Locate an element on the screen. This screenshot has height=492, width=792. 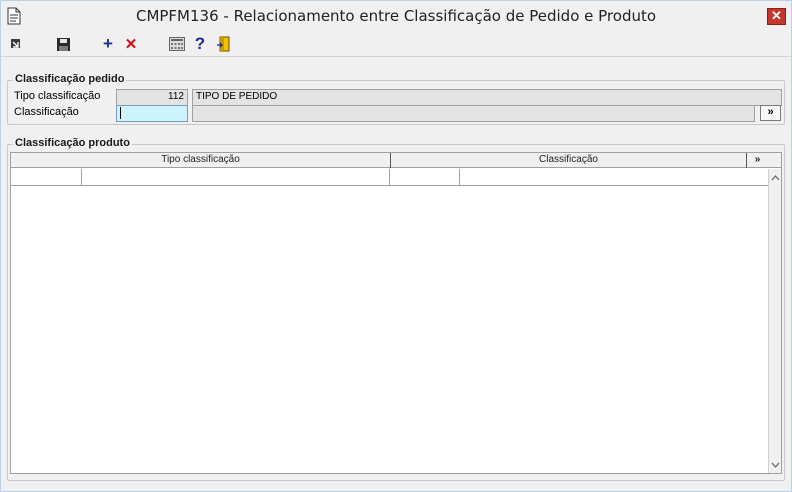
cell-tipo-code is located at coordinates (46, 177).